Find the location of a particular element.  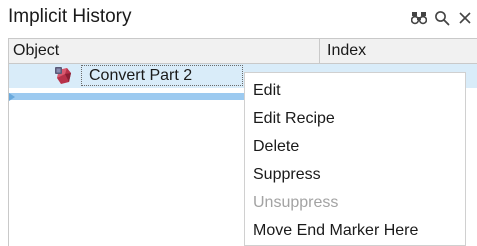

menu-item-move-end-marker-here: Move End Marker Here is located at coordinates (335, 231).